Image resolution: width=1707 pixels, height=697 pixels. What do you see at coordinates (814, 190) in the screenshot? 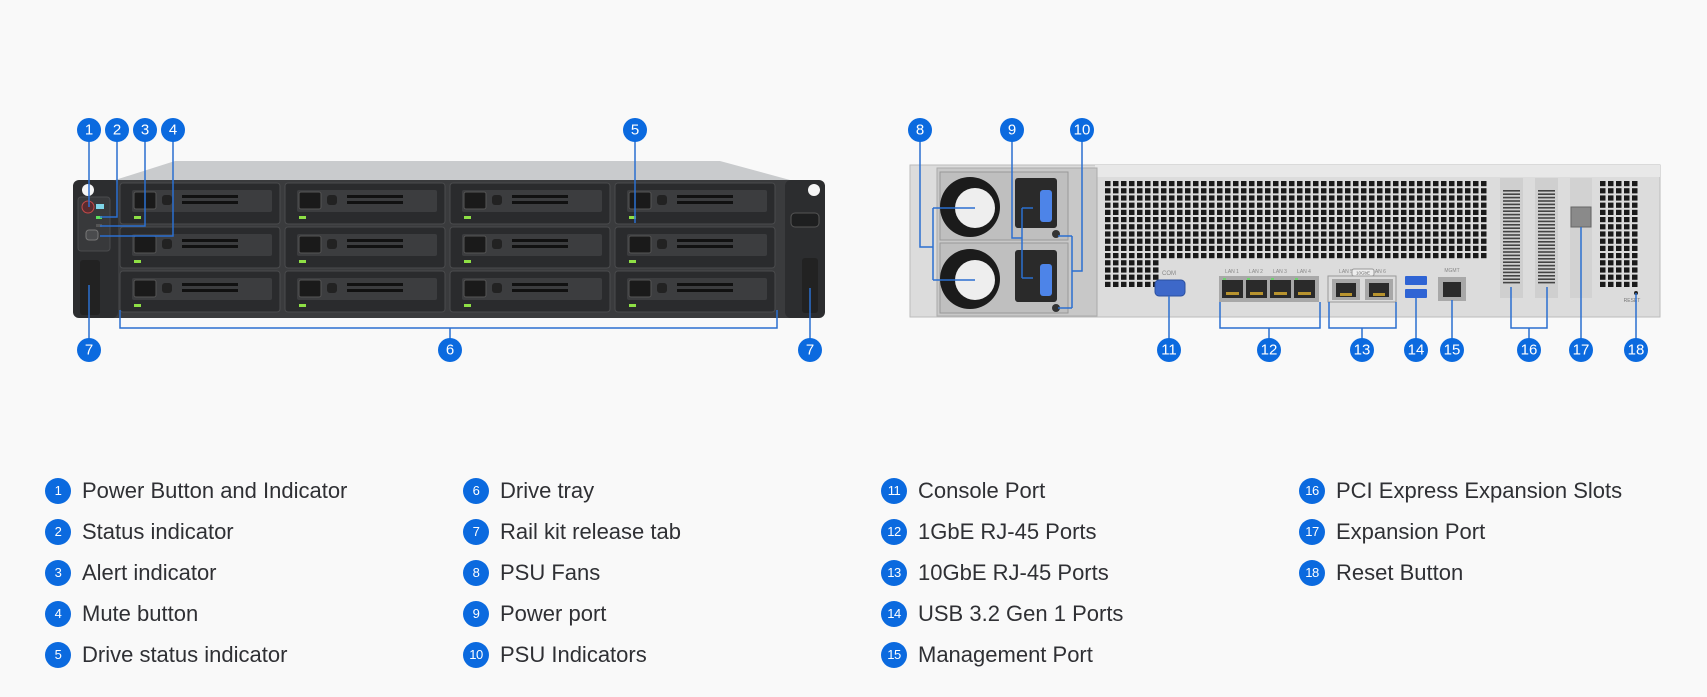
I see `right-ear-hole` at bounding box center [814, 190].